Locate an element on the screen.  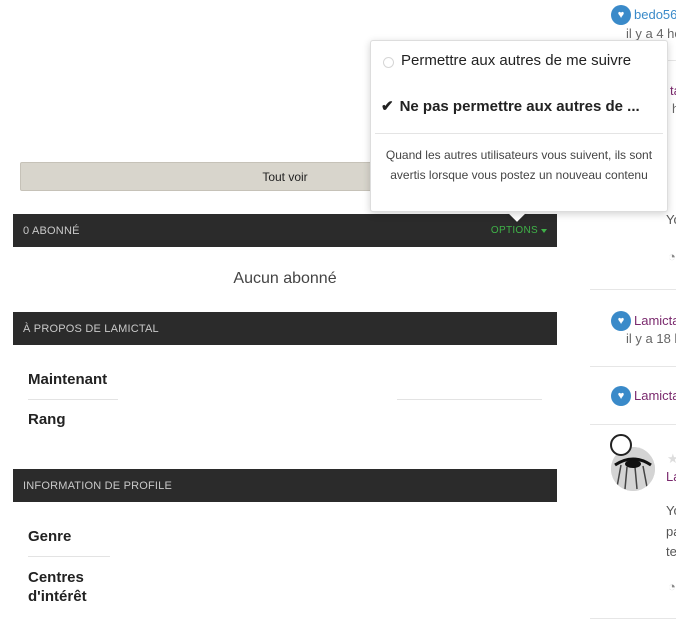
profile-row-gender: Genre is located at coordinates (50, 536).